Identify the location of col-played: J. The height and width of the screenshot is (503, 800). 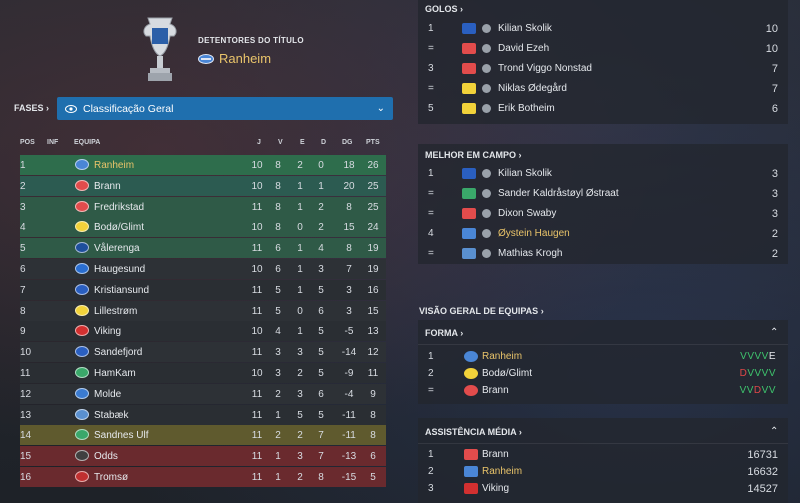
(259, 142).